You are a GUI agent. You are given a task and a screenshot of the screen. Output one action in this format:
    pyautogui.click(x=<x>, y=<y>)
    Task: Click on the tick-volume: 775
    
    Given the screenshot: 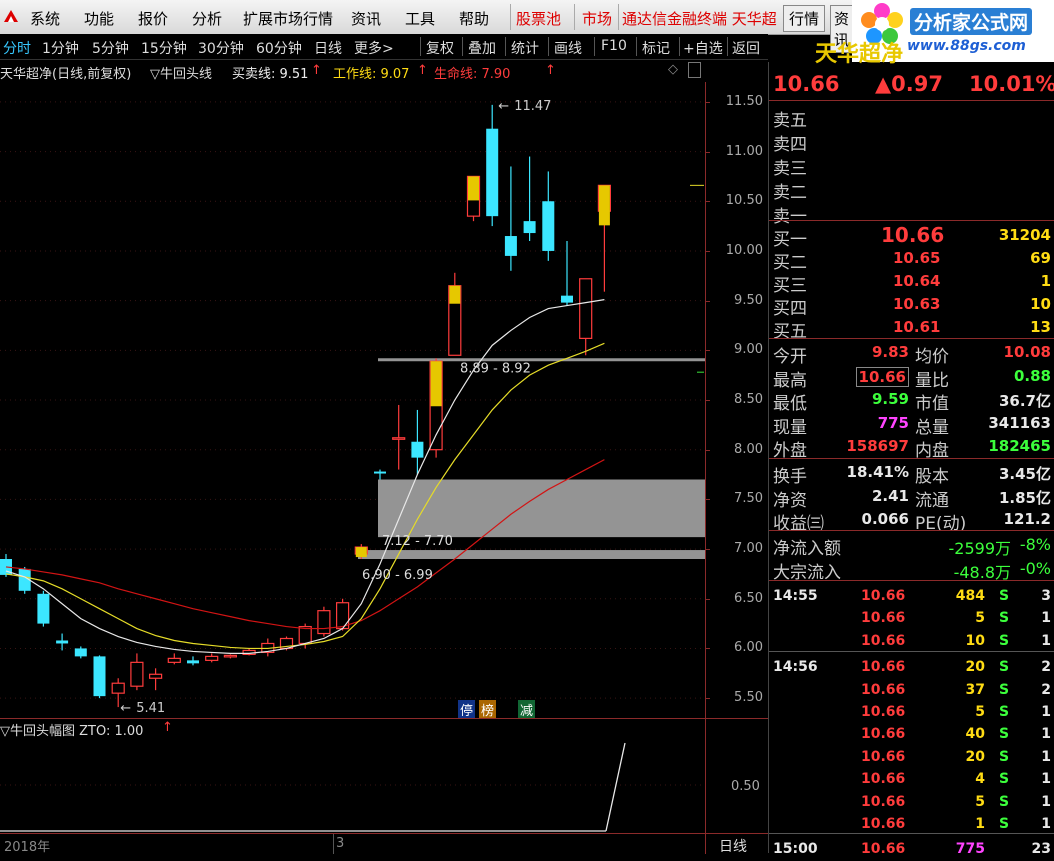 What is the action you would take?
    pyautogui.click(x=970, y=849)
    